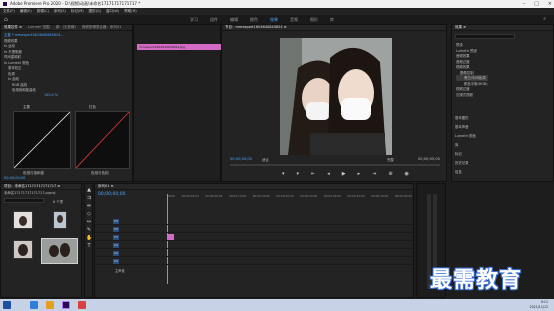 Image resolution: width=554 pixels, height=311 pixels. Describe the element at coordinates (234, 20) in the screenshot. I see `workspace-editing: 编辑` at that location.